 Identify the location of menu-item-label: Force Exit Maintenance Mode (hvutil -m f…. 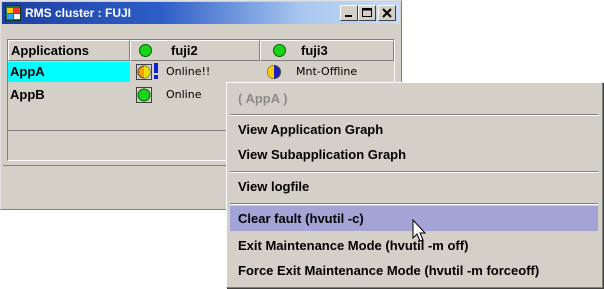
(389, 270).